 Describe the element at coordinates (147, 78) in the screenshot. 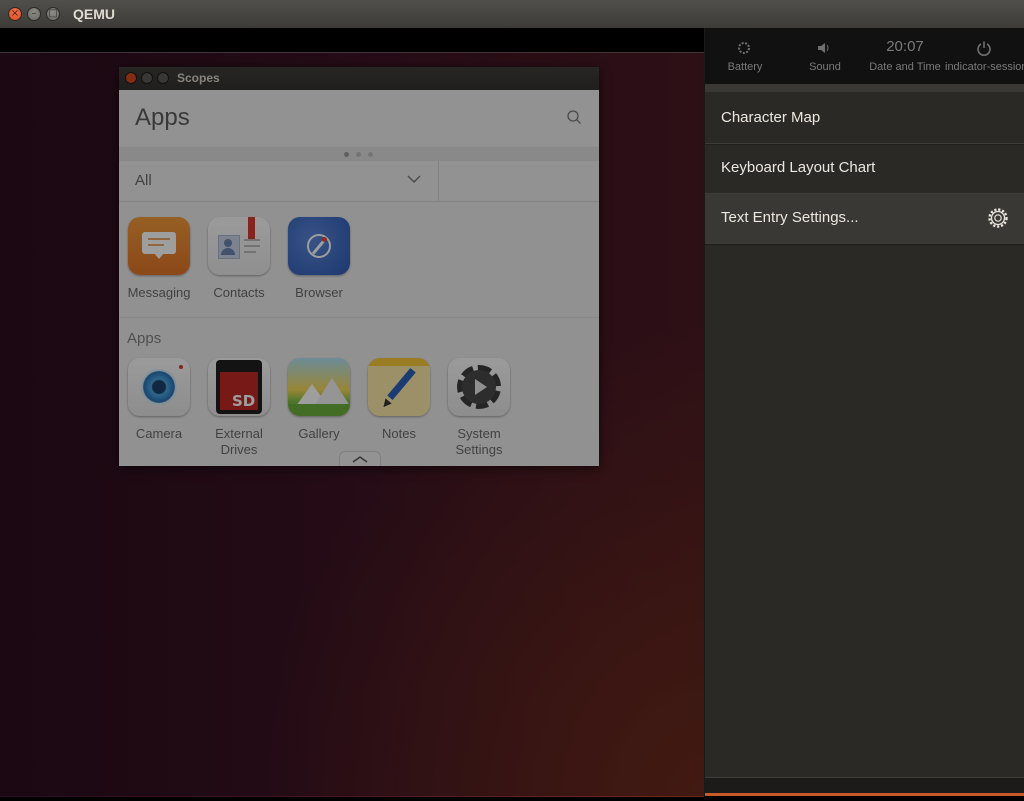

I see `scopes-minimize-button` at that location.